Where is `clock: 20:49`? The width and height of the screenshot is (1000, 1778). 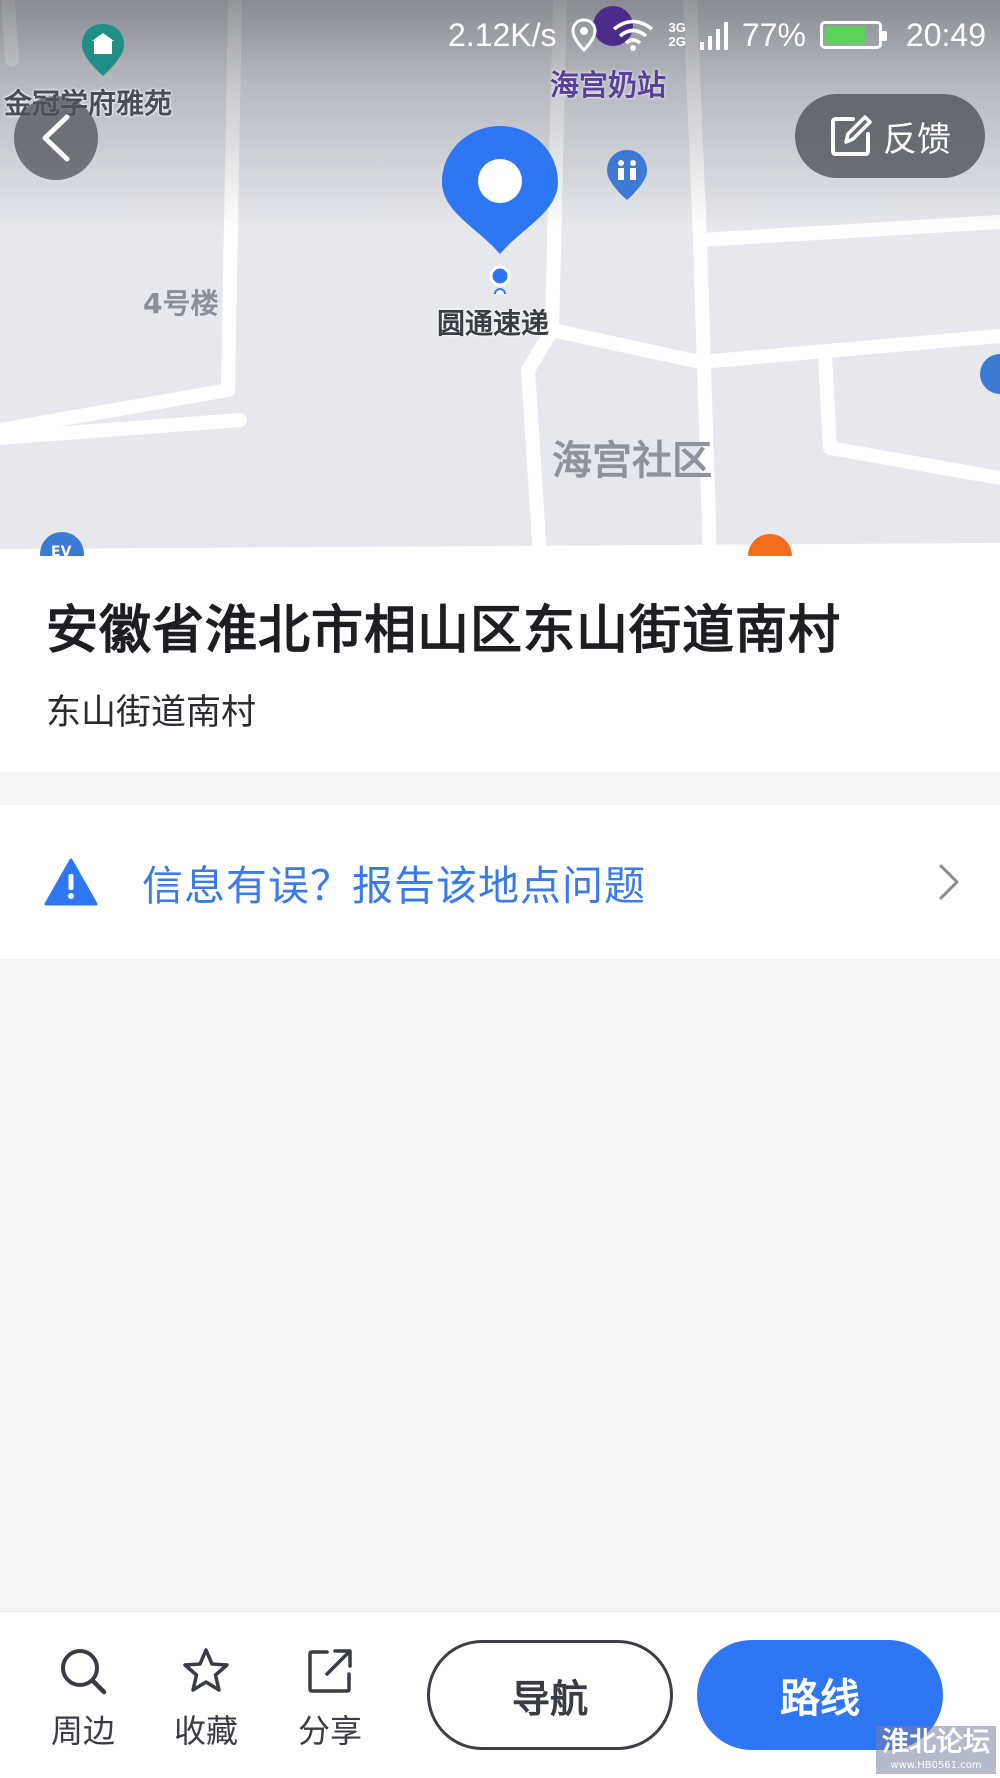
clock: 20:49 is located at coordinates (945, 34).